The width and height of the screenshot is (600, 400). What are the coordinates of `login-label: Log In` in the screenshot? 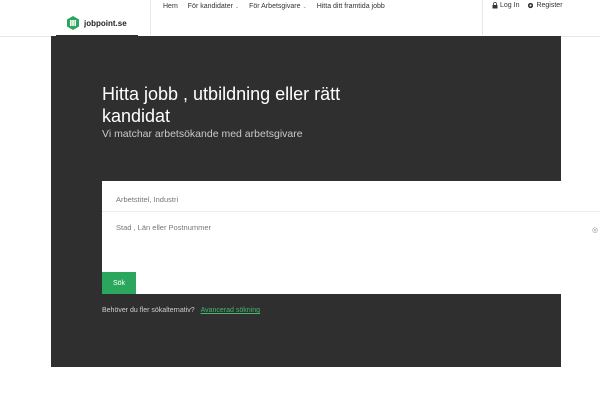 It's located at (510, 5).